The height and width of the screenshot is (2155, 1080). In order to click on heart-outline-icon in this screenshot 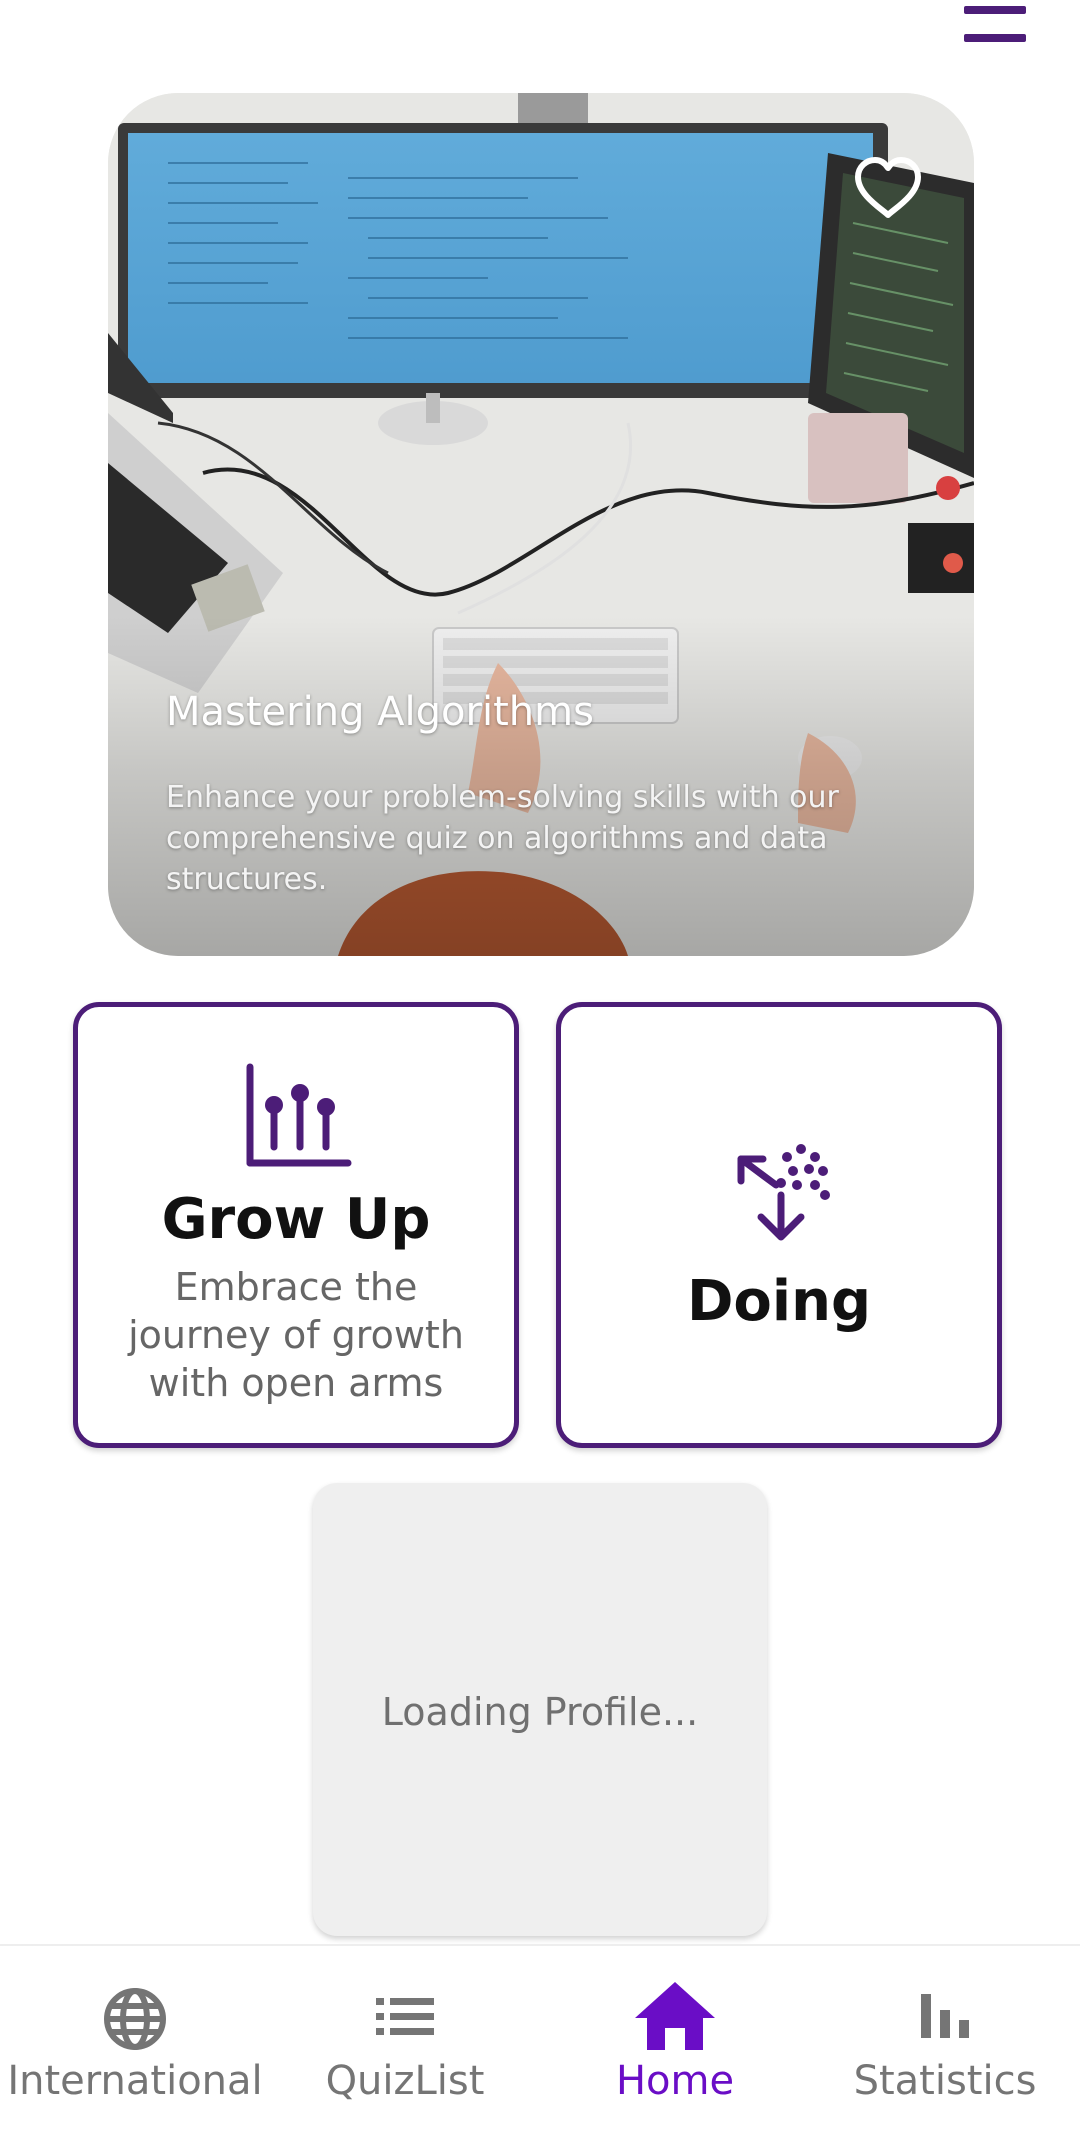, I will do `click(888, 188)`.